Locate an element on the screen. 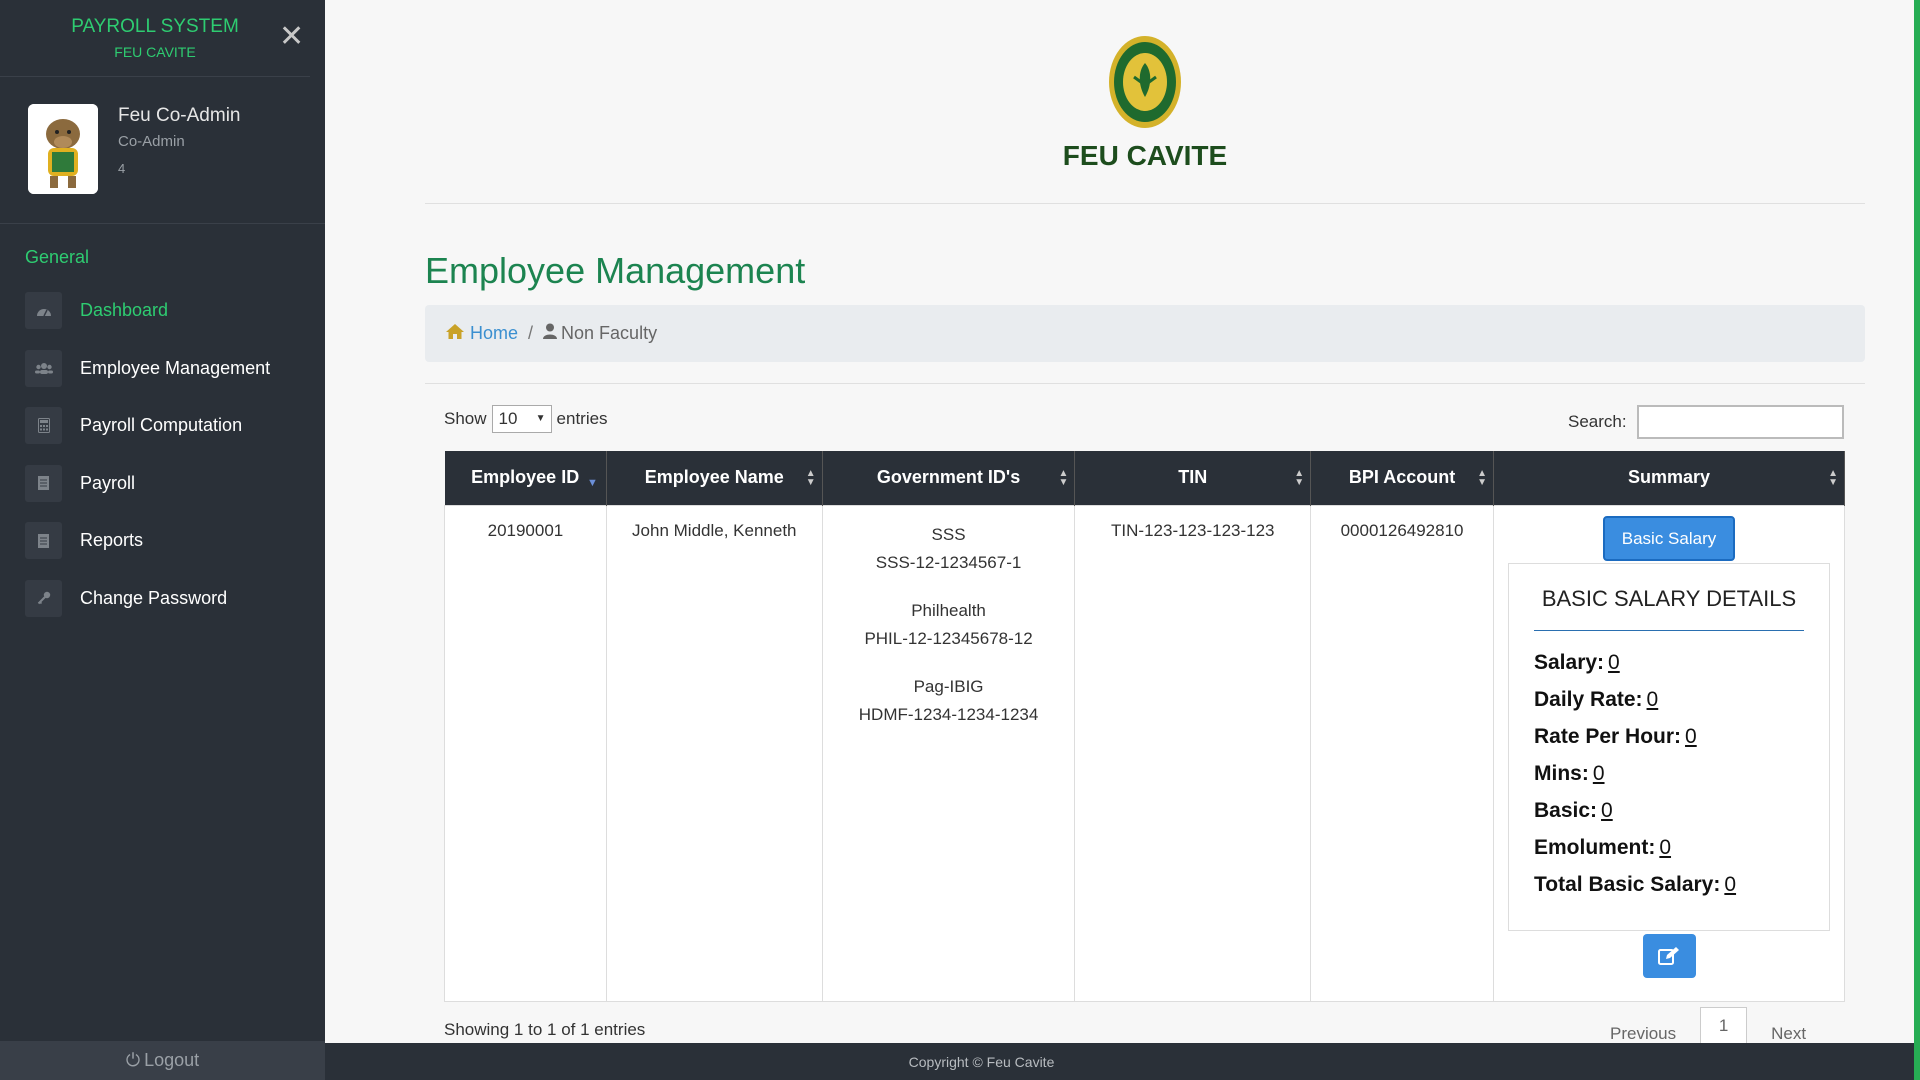  logout-label: Logout is located at coordinates (172, 1060).